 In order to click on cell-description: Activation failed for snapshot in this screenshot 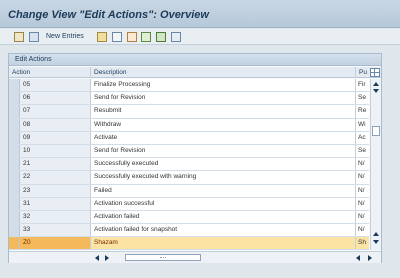, I will do `click(223, 230)`.